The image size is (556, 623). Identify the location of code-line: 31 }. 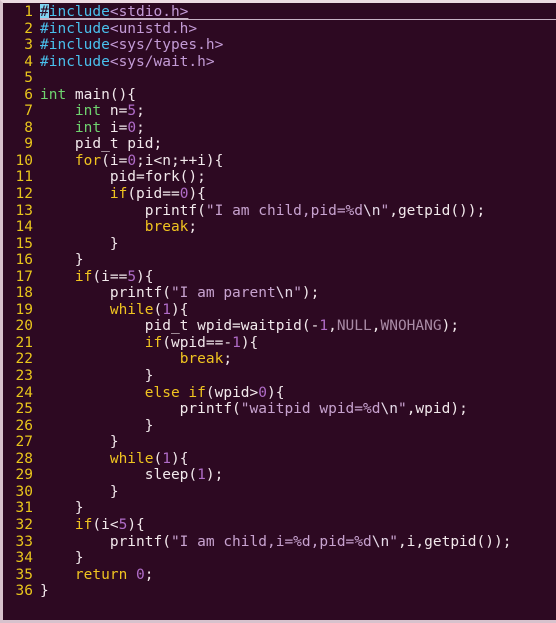
(279, 508).